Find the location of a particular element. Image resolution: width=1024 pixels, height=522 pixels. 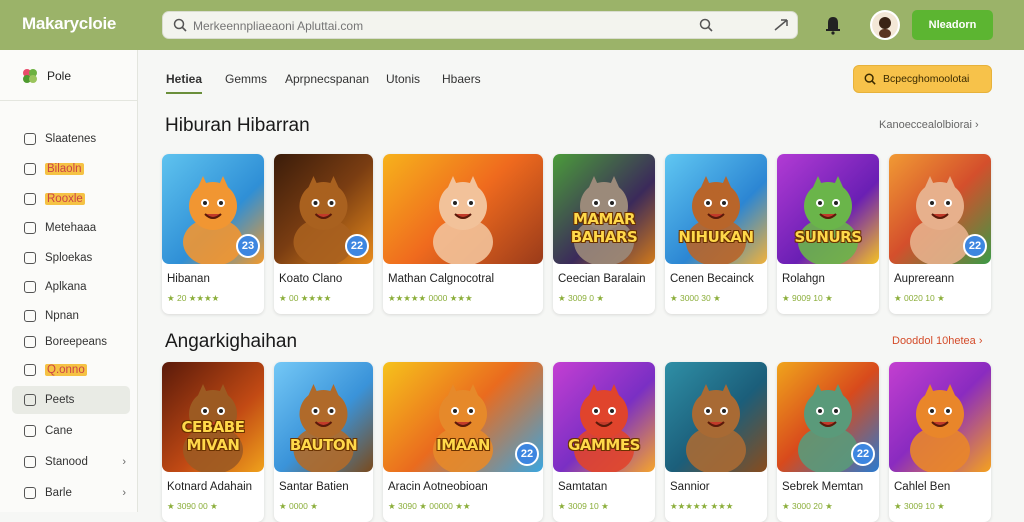

app-card: 23 Hibanan ★ 20 ★★★★ is located at coordinates (213, 234).